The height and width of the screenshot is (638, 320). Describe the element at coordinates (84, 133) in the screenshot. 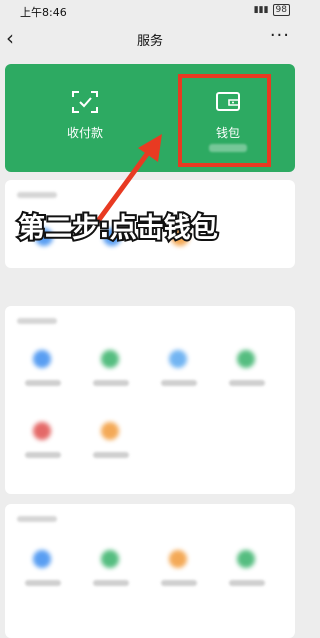

I see `receive-pay-label: 收付款` at that location.